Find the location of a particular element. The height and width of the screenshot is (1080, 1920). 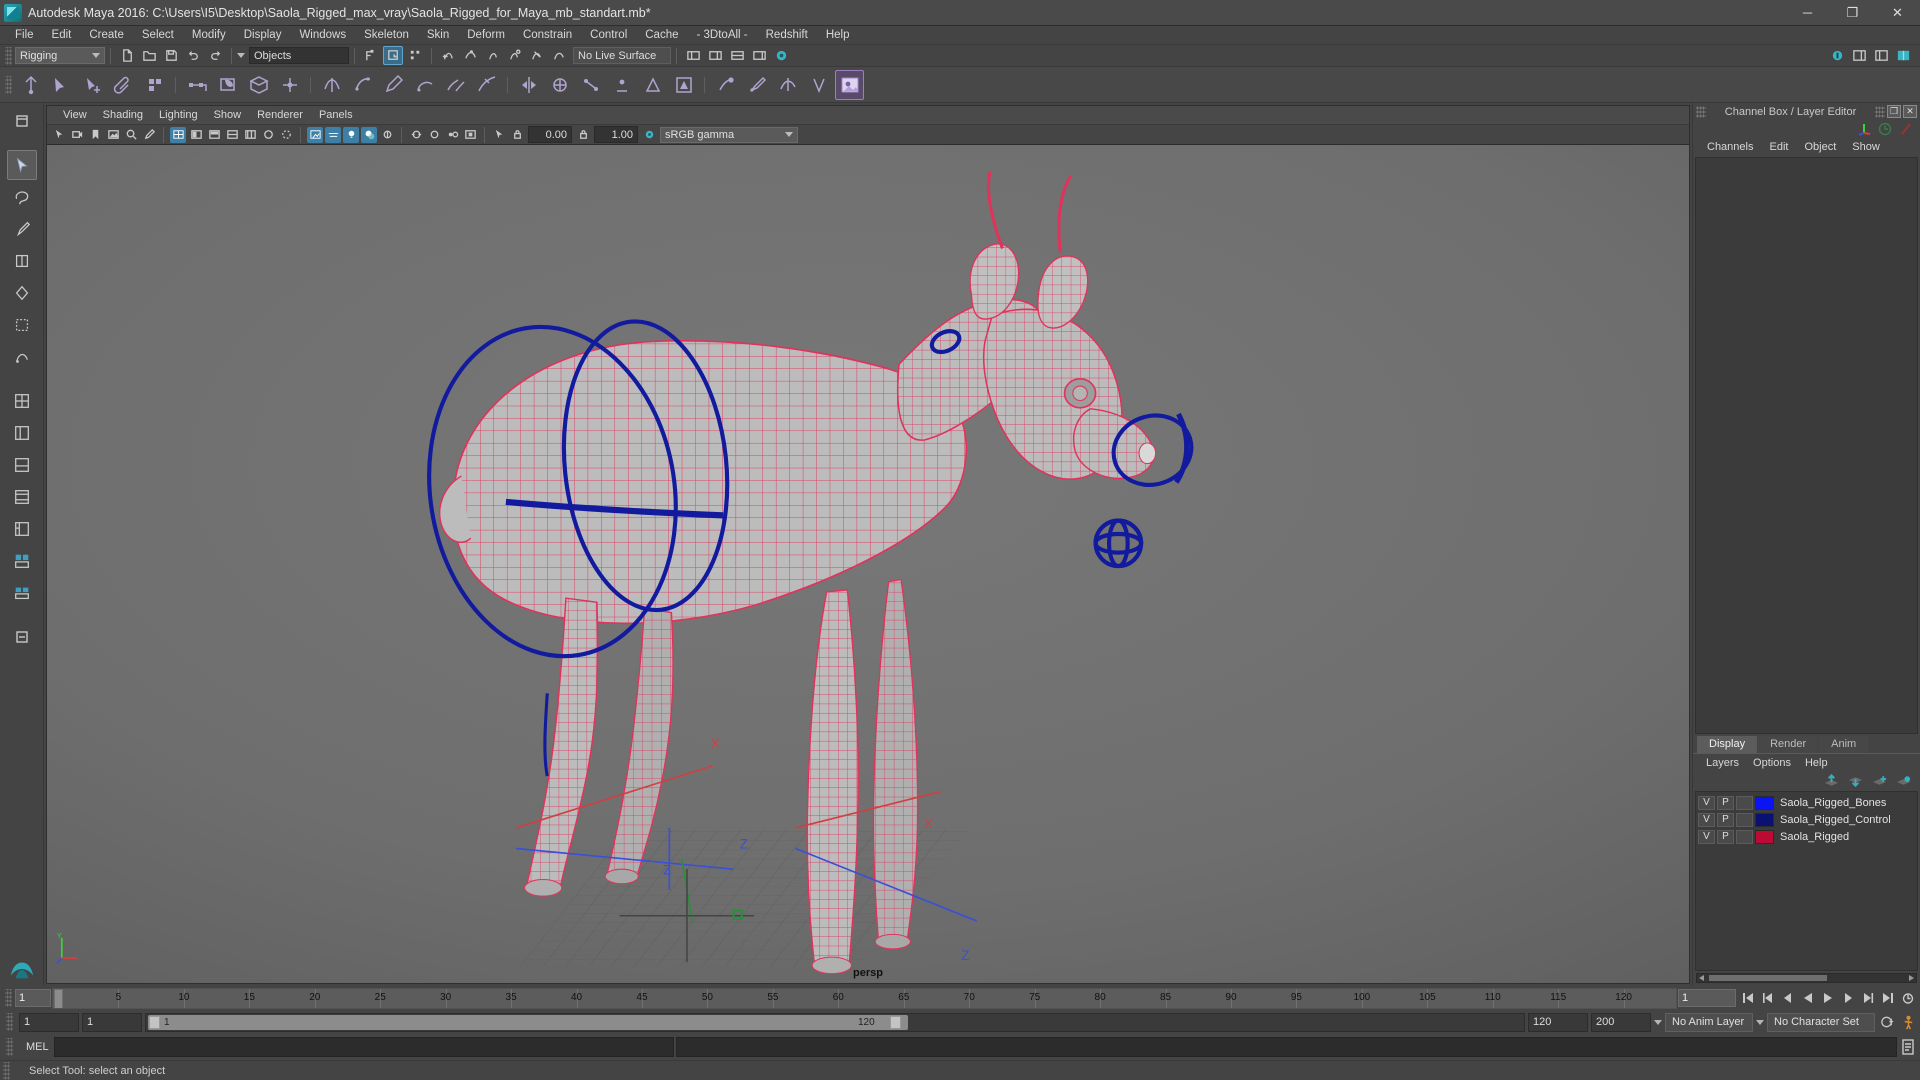

smooth-bind-icon is located at coordinates (725, 85).